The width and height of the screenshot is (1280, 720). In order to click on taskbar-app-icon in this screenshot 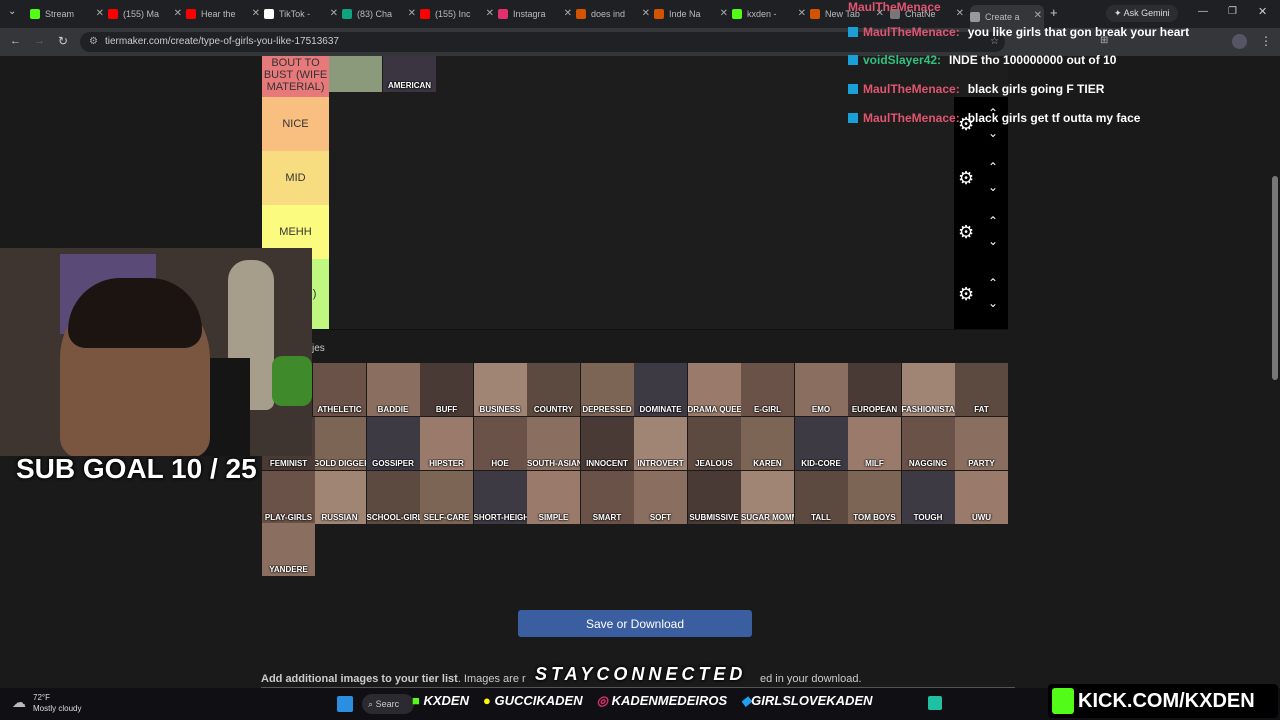, I will do `click(935, 703)`.